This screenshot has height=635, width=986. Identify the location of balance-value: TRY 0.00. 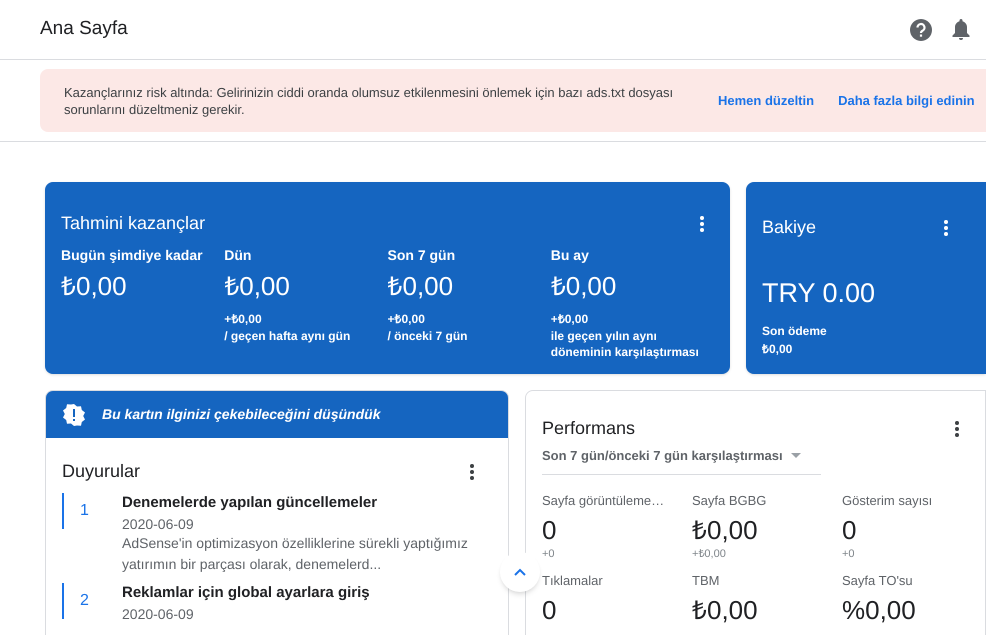
(819, 293).